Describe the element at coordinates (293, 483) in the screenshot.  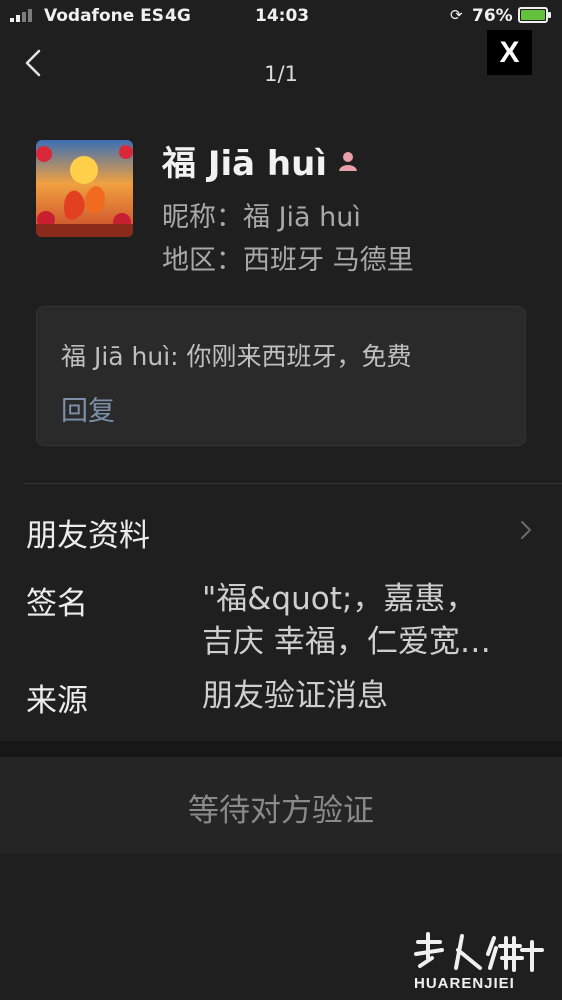
I see `divider` at that location.